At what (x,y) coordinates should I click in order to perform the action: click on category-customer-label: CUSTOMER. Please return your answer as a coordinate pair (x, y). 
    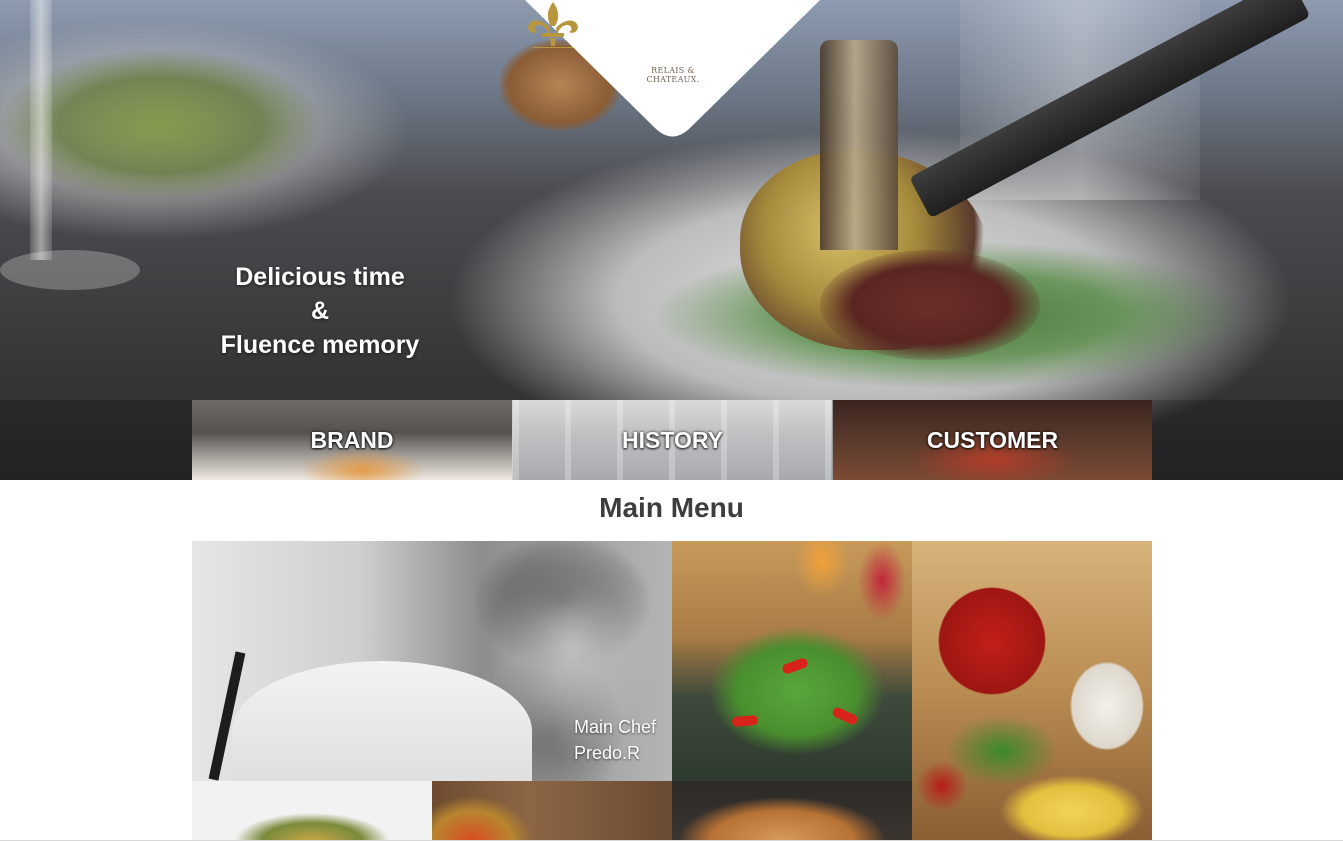
    Looking at the image, I should click on (992, 439).